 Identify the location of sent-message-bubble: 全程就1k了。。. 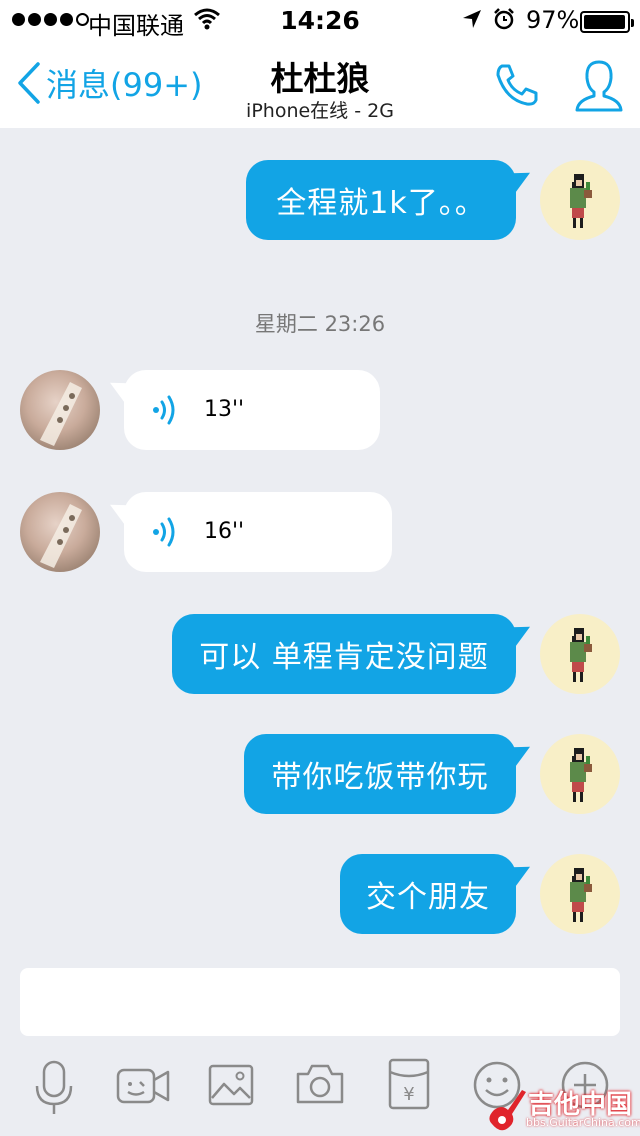
(381, 200).